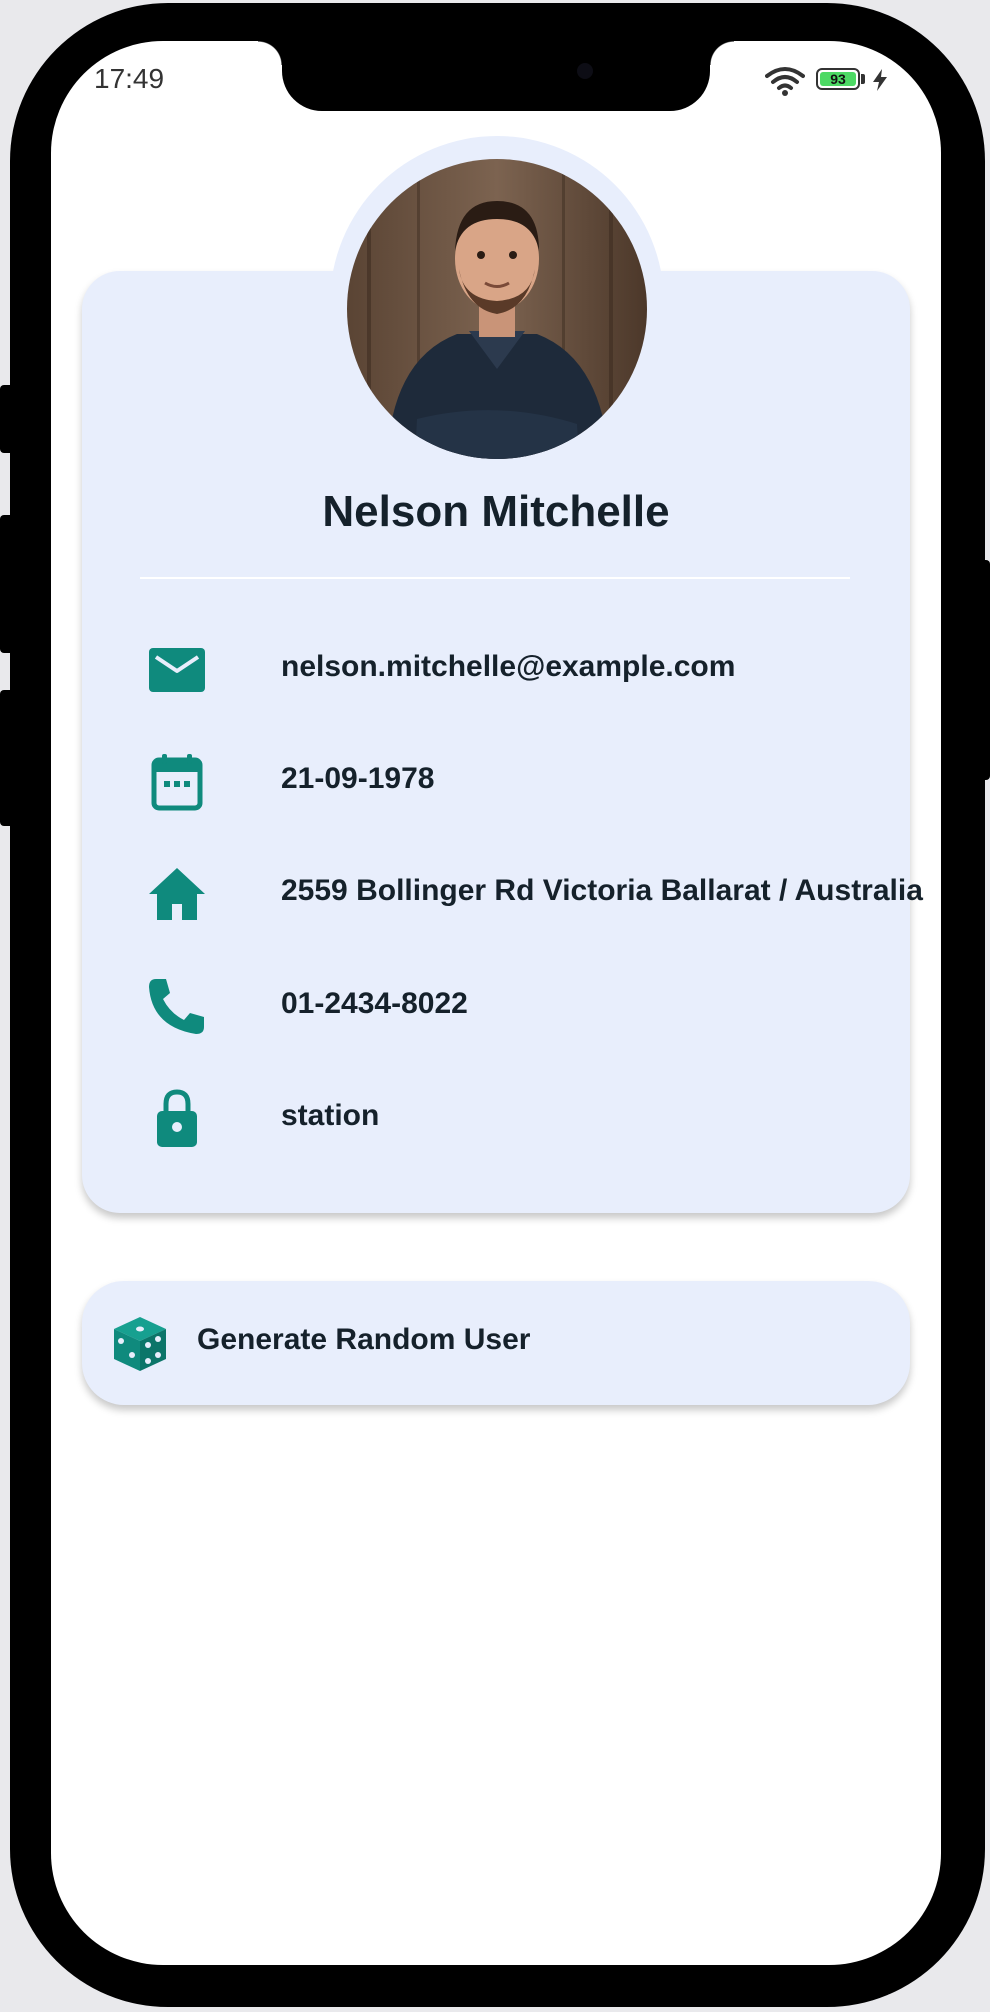 The height and width of the screenshot is (2012, 990). I want to click on generate-random-user-button: Generate Random User, so click(496, 1343).